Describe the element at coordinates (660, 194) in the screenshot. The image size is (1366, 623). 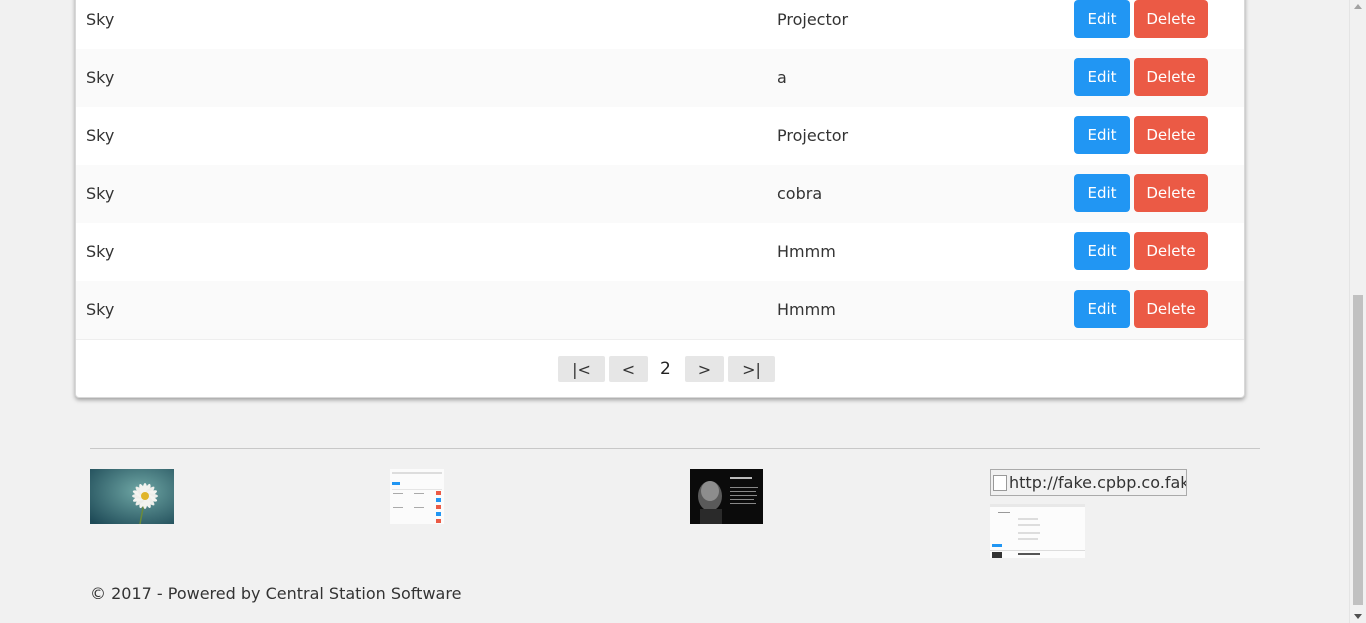
I see `table-row: Sky cobra Edit Delete` at that location.